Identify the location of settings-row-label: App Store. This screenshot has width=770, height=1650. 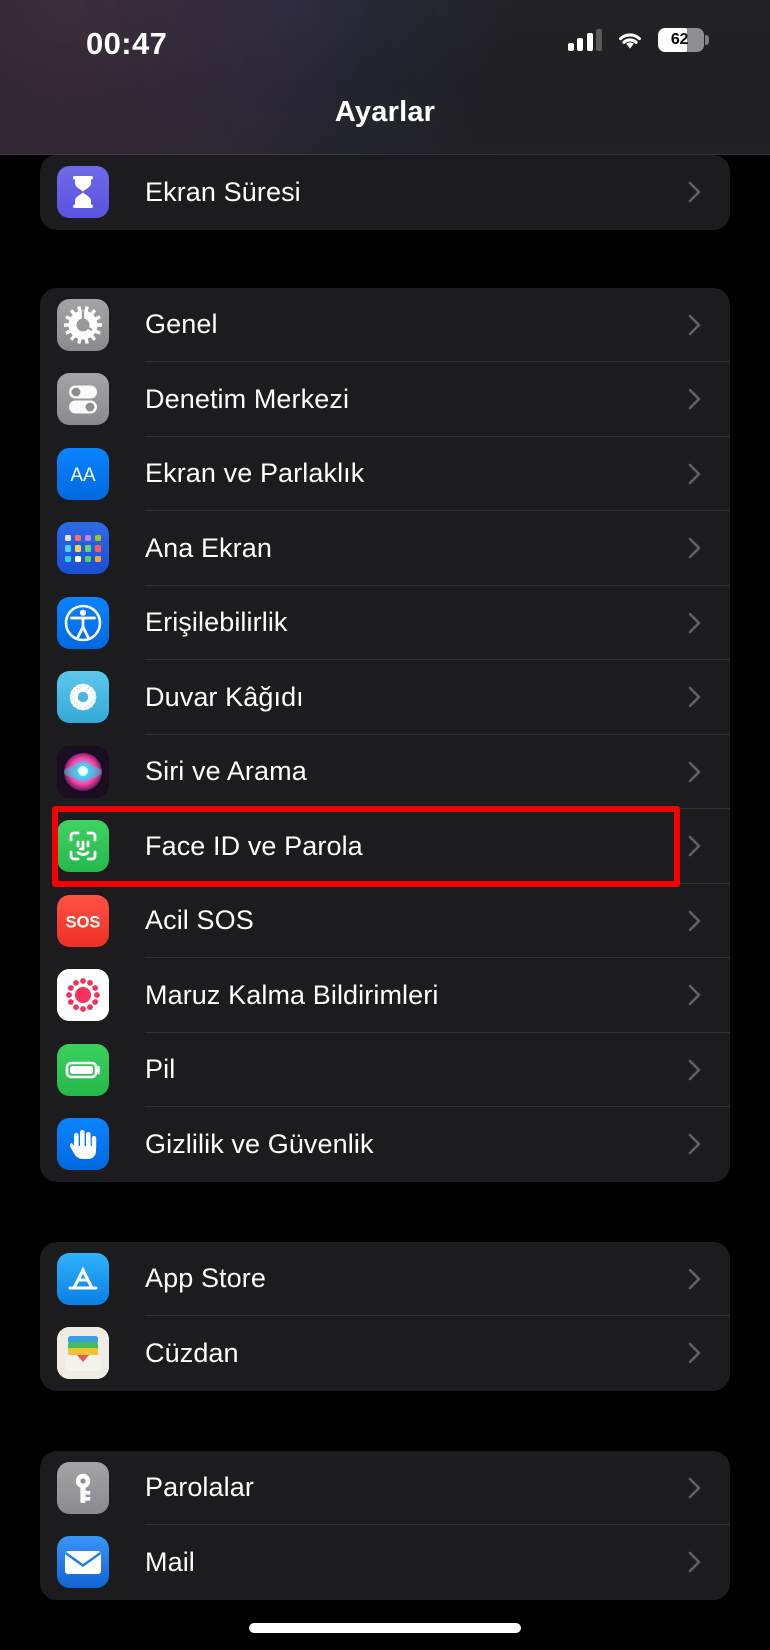
(205, 1278).